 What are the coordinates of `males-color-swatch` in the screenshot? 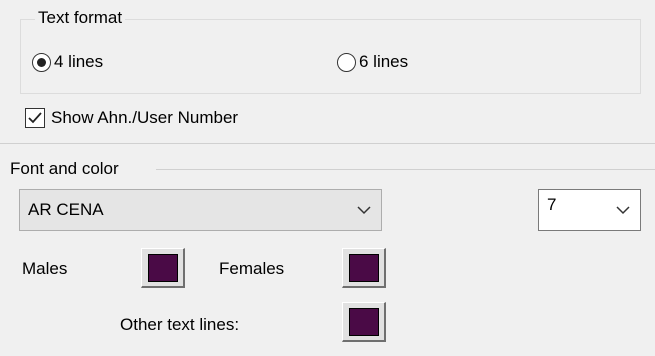 It's located at (162, 267).